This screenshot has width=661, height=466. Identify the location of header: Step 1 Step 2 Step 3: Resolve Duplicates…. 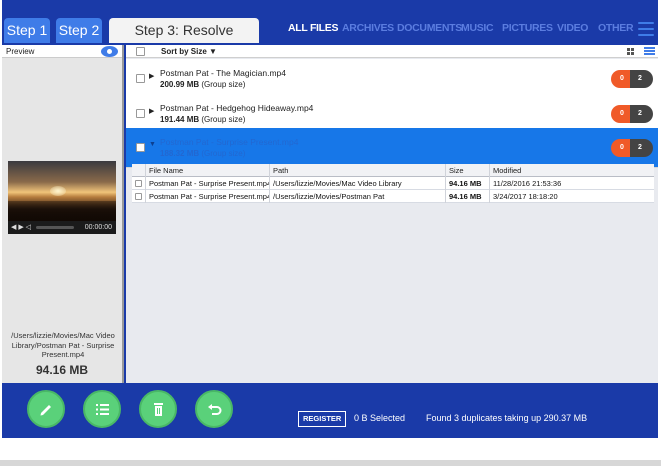
(330, 31).